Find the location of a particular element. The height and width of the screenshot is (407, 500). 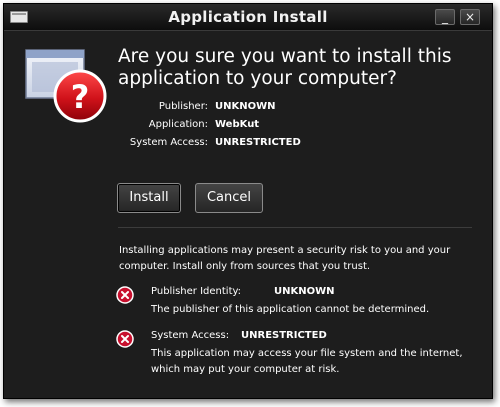

install-button: Install is located at coordinates (149, 198).